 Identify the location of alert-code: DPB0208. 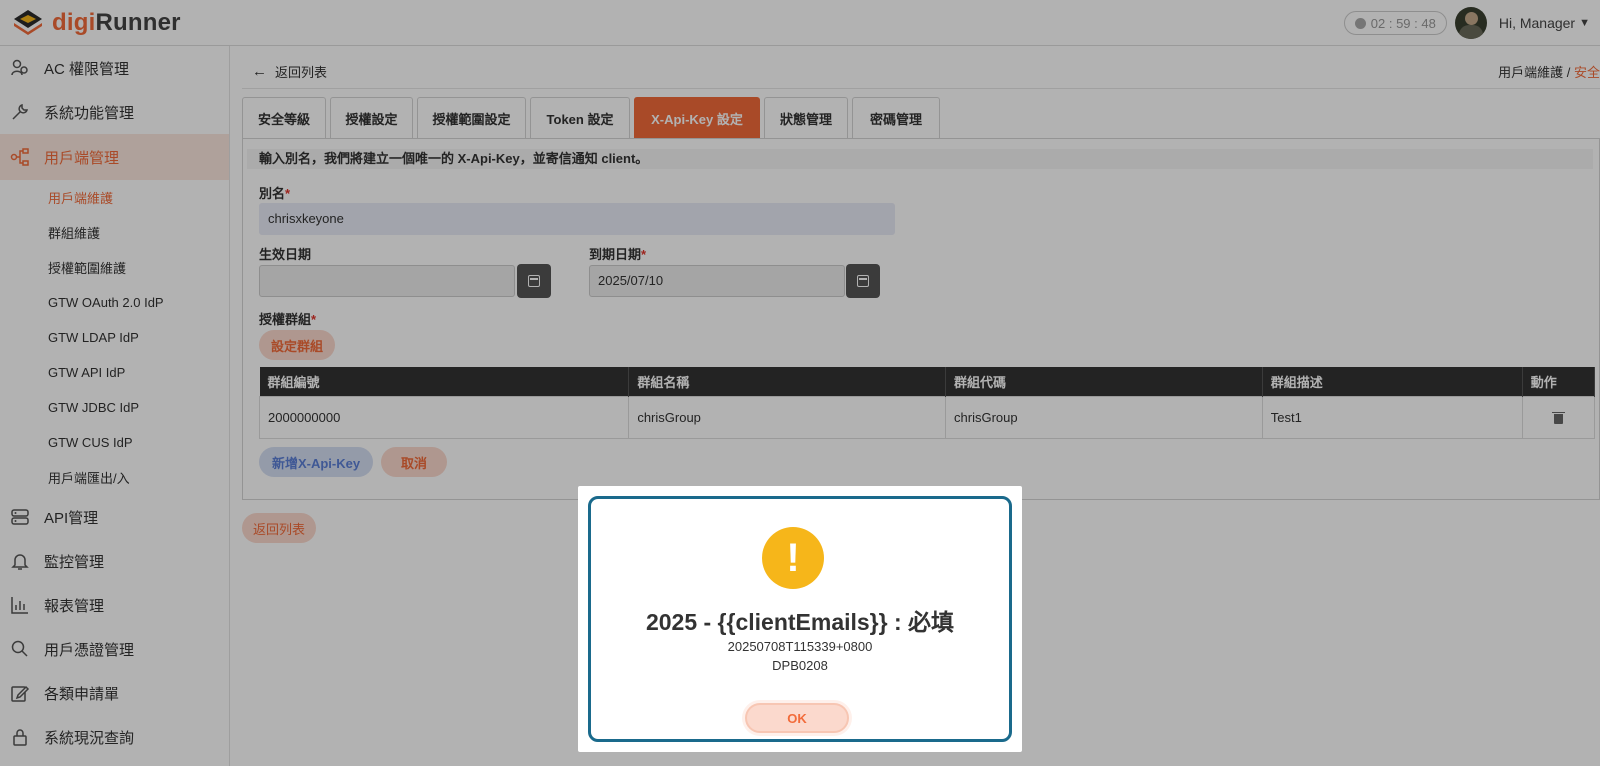
(800, 665).